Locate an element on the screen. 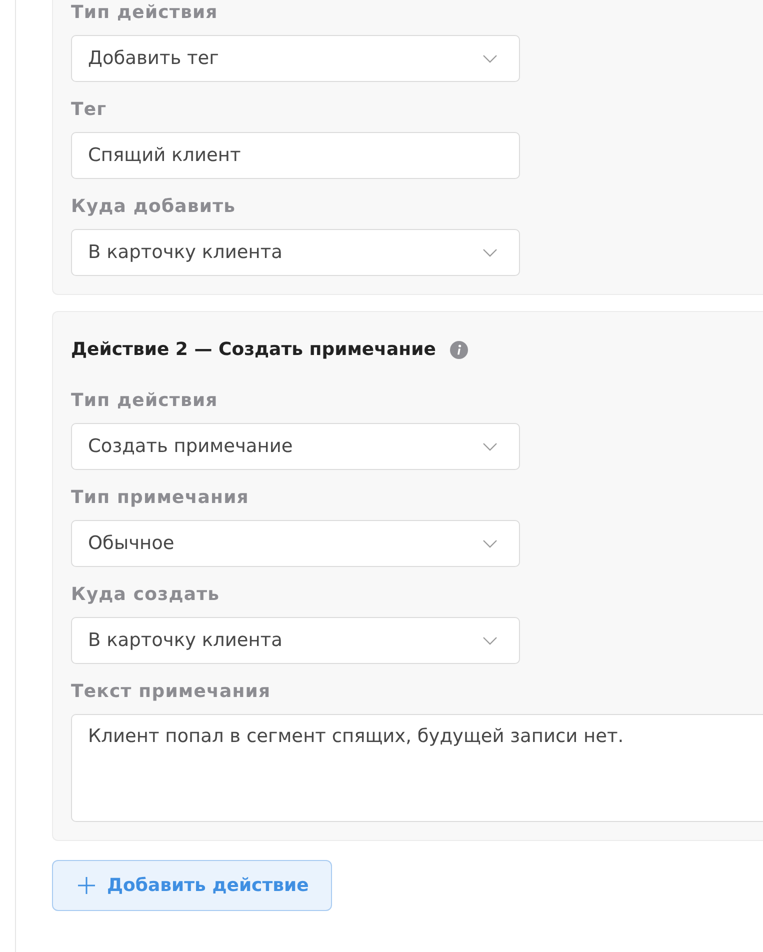  plus-icon is located at coordinates (86, 885).